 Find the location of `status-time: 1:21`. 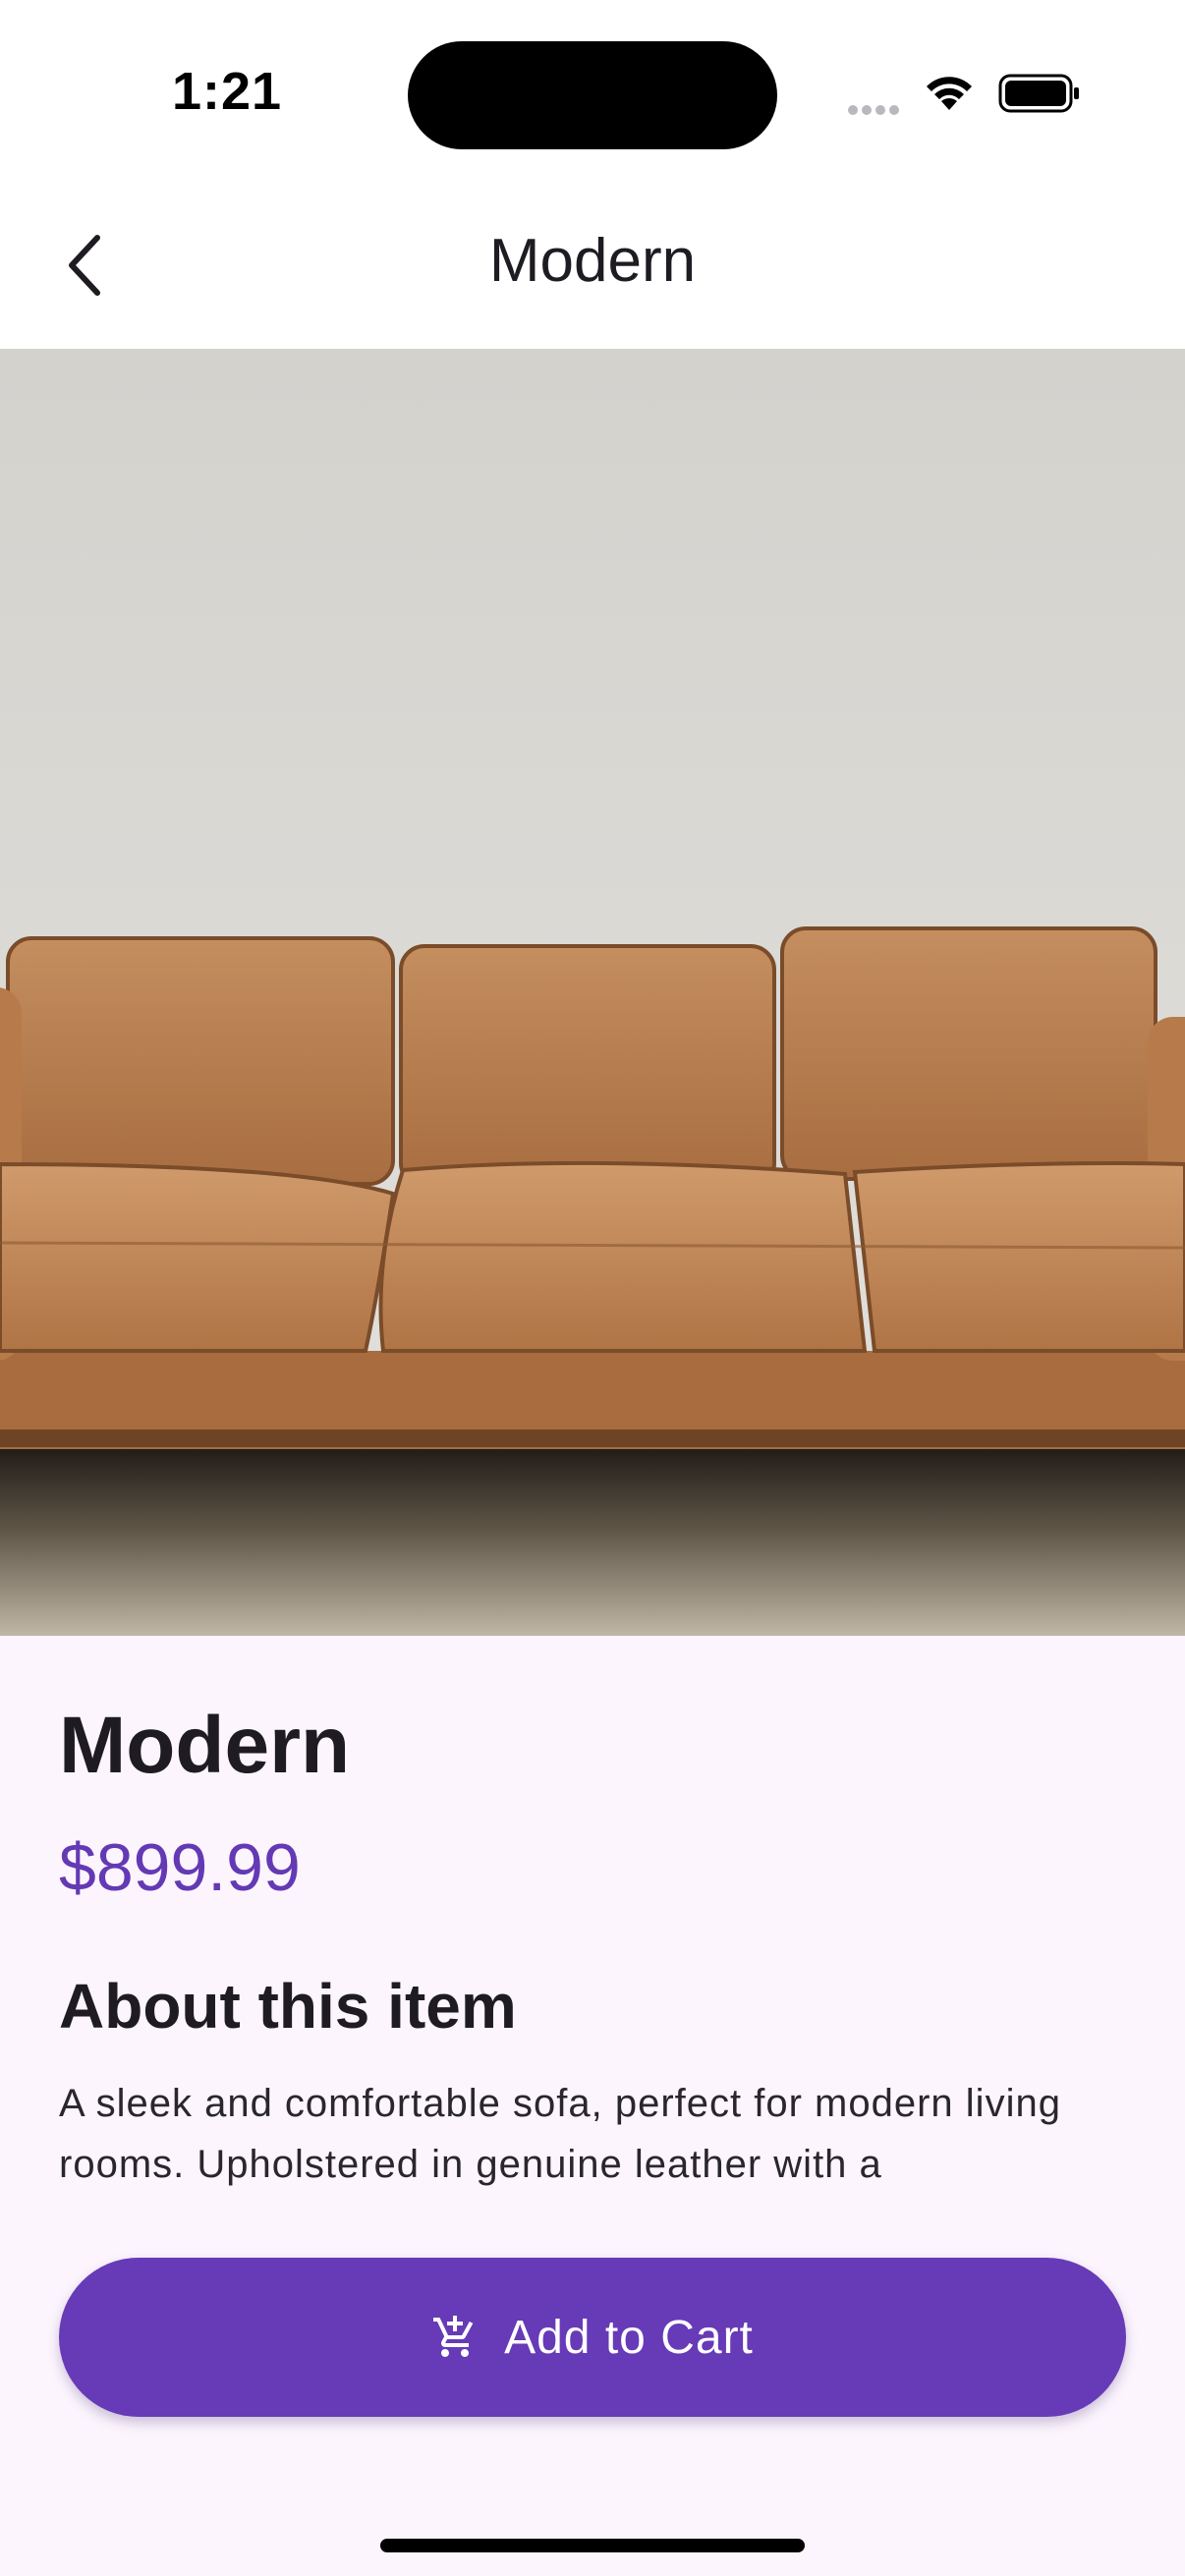

status-time: 1:21 is located at coordinates (228, 91).